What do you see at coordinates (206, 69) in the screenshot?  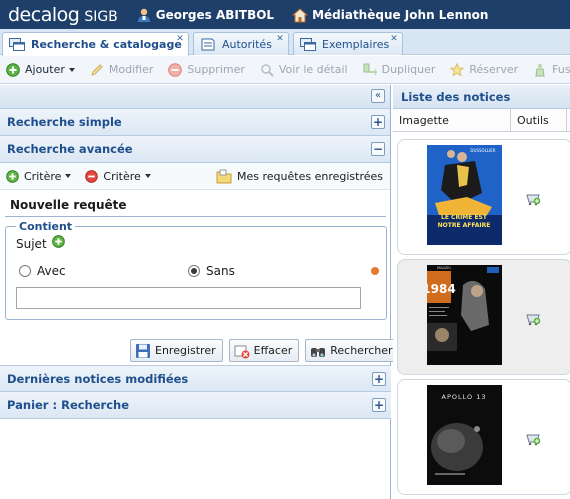 I see `delete-button: Supprimer` at bounding box center [206, 69].